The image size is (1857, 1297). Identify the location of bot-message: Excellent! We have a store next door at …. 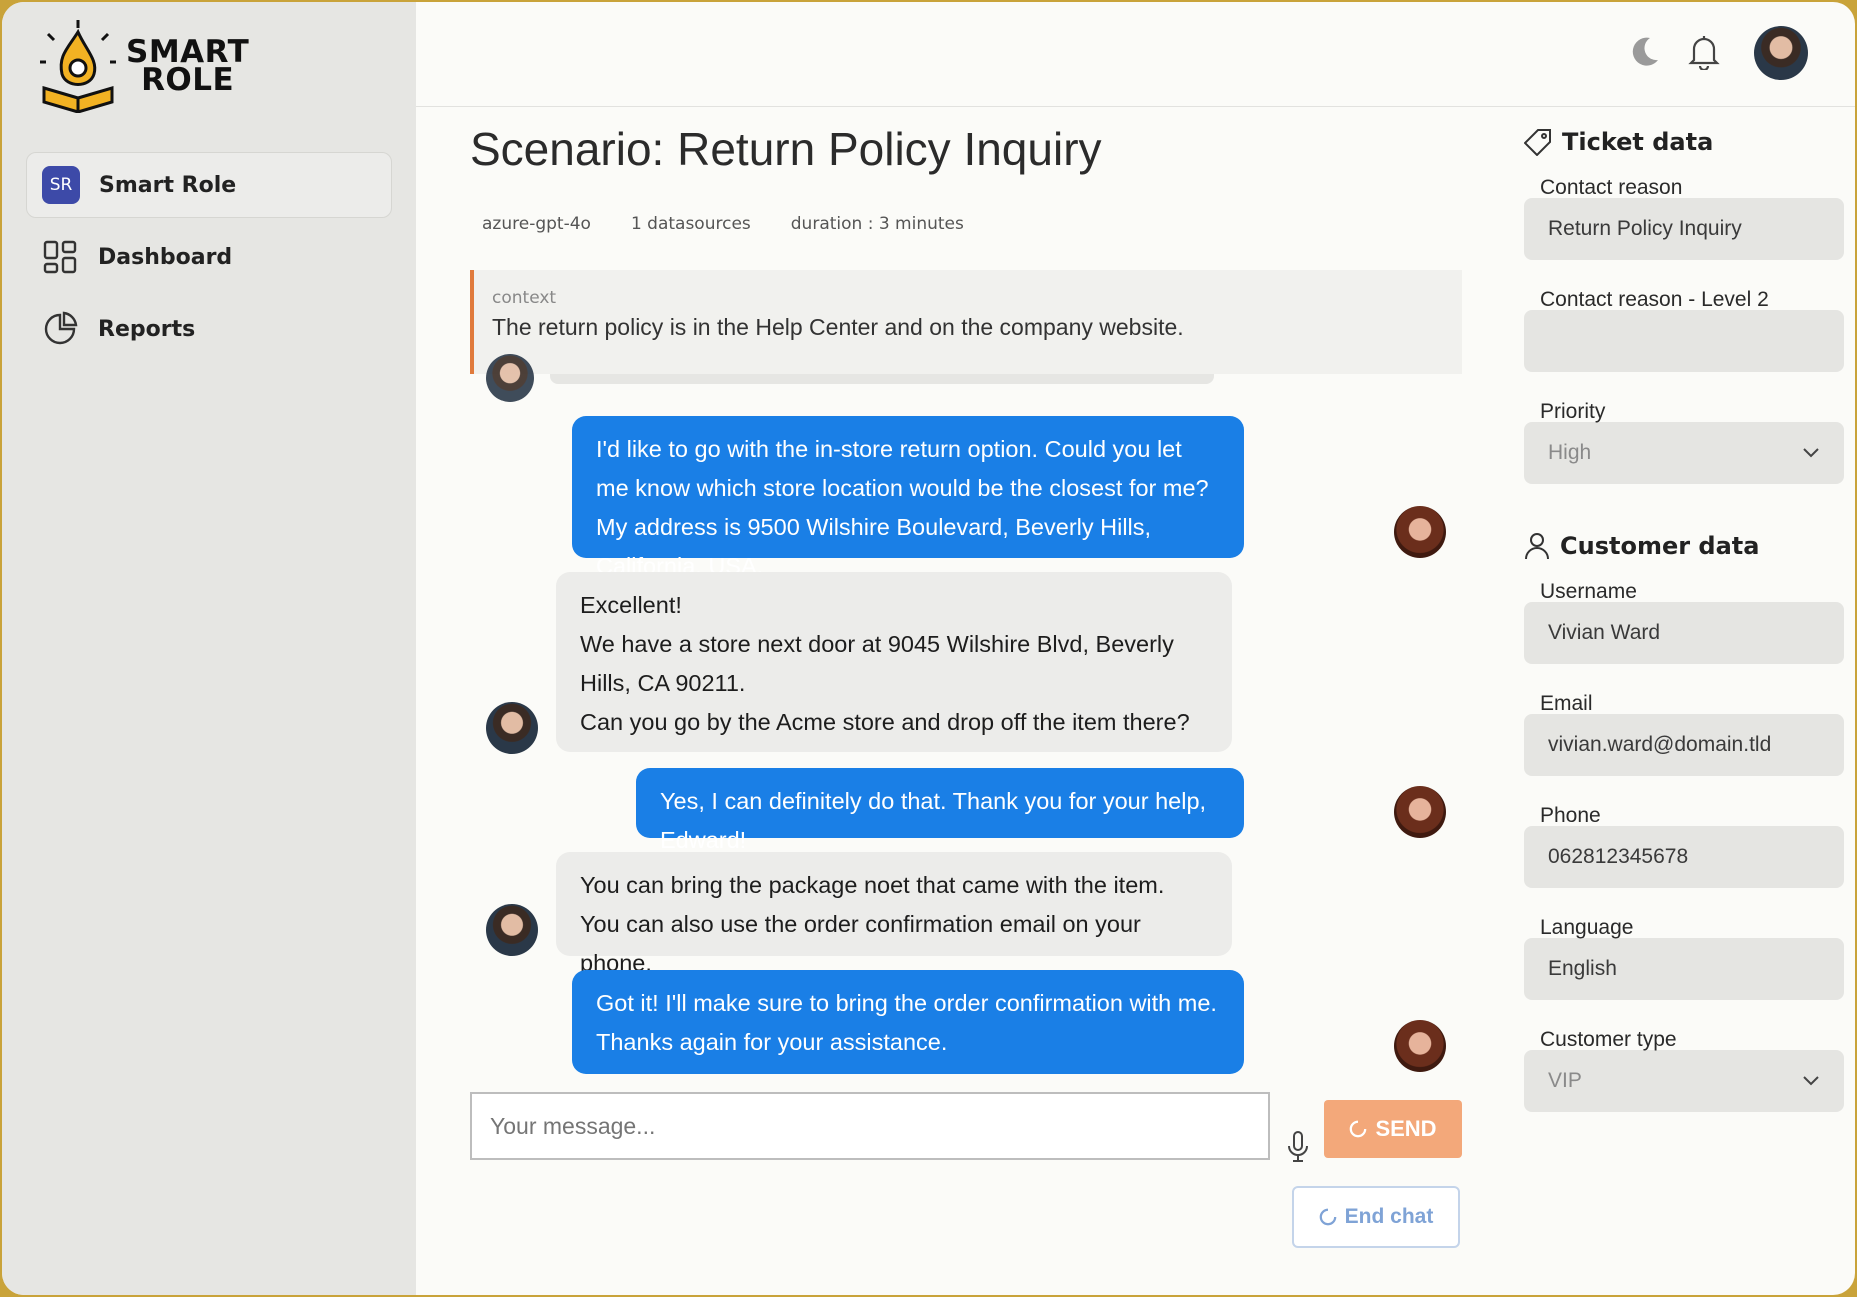
(894, 662).